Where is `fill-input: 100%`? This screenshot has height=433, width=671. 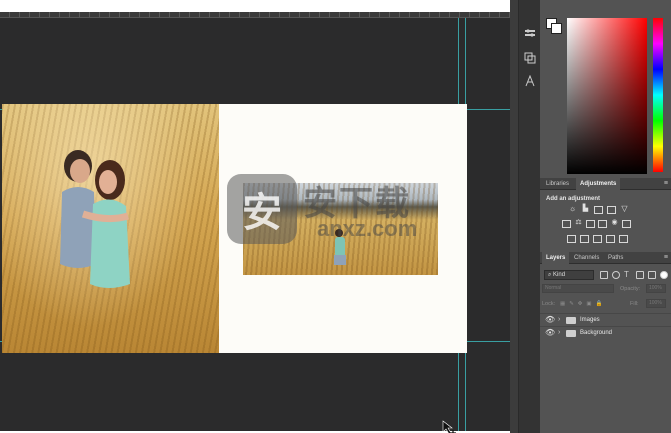 fill-input: 100% is located at coordinates (656, 303).